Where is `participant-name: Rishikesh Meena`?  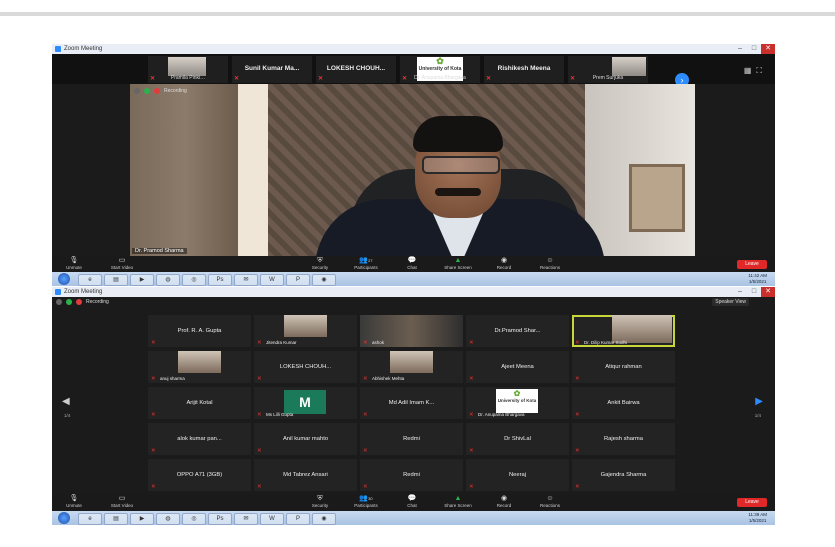
participant-name: Rishikesh Meena is located at coordinates (524, 68).